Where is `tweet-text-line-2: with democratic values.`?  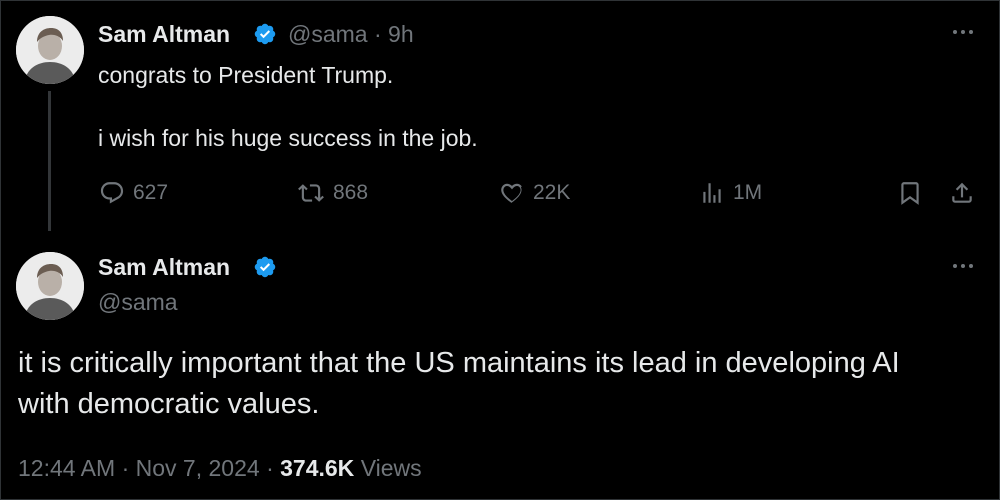
tweet-text-line-2: with democratic values. is located at coordinates (169, 404).